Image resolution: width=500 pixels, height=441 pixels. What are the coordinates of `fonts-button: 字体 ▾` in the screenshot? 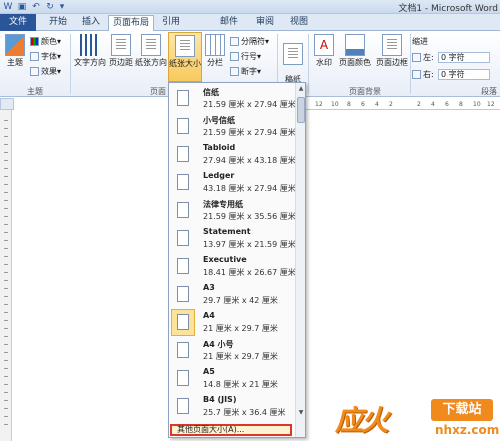 It's located at (45, 56).